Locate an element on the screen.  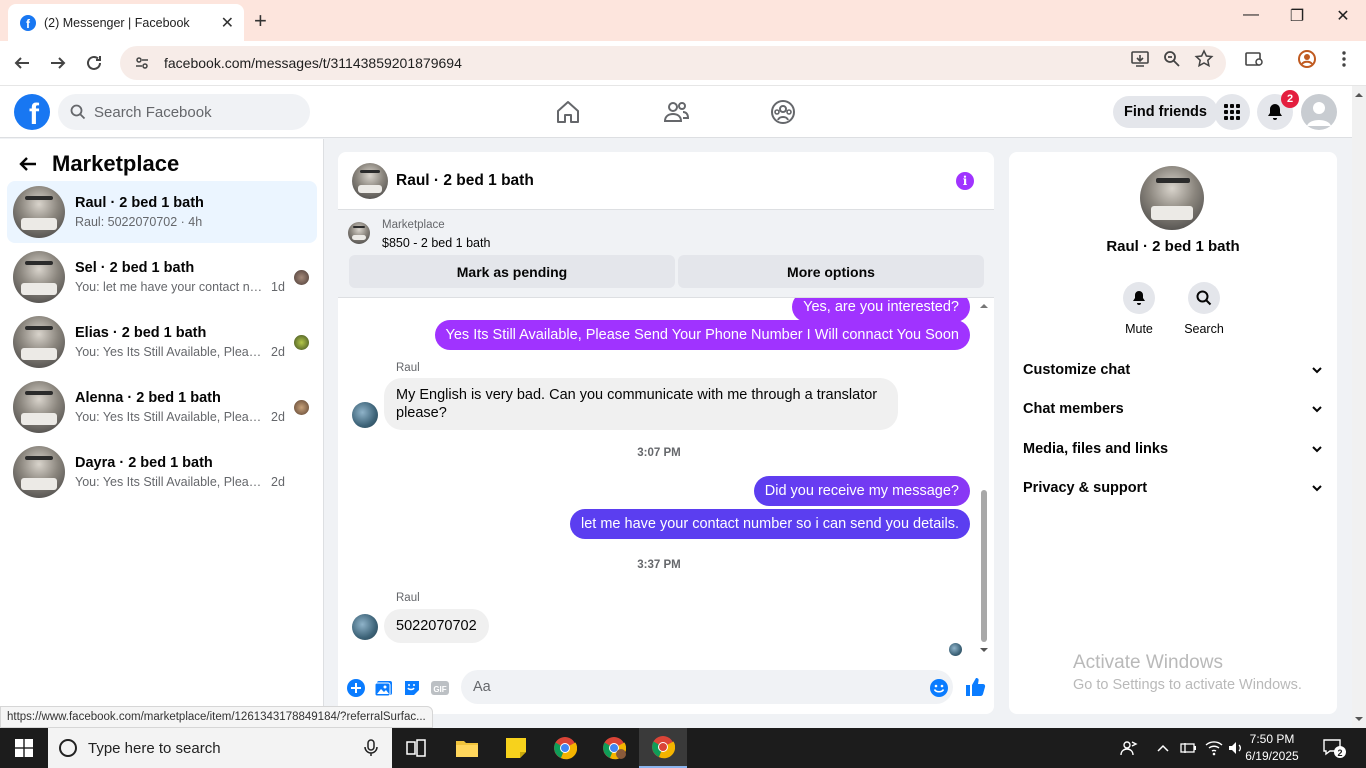
sticker-icon is located at coordinates (412, 688).